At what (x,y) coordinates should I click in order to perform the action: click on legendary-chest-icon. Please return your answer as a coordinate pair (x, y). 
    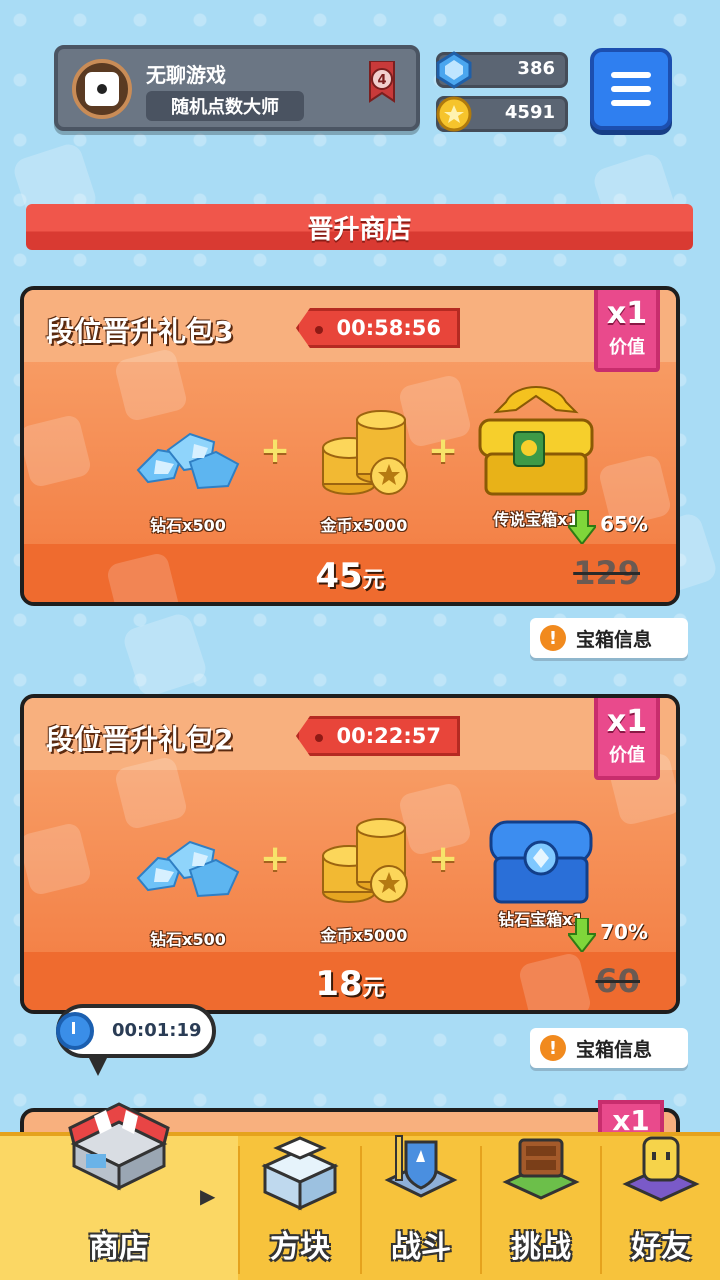
    Looking at the image, I should click on (536, 441).